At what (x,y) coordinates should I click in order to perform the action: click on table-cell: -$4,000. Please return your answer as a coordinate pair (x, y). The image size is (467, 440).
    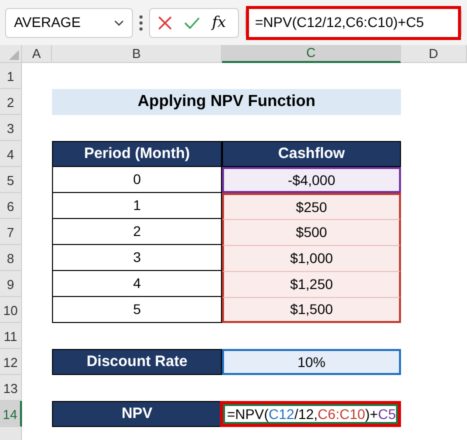
    Looking at the image, I should click on (311, 180).